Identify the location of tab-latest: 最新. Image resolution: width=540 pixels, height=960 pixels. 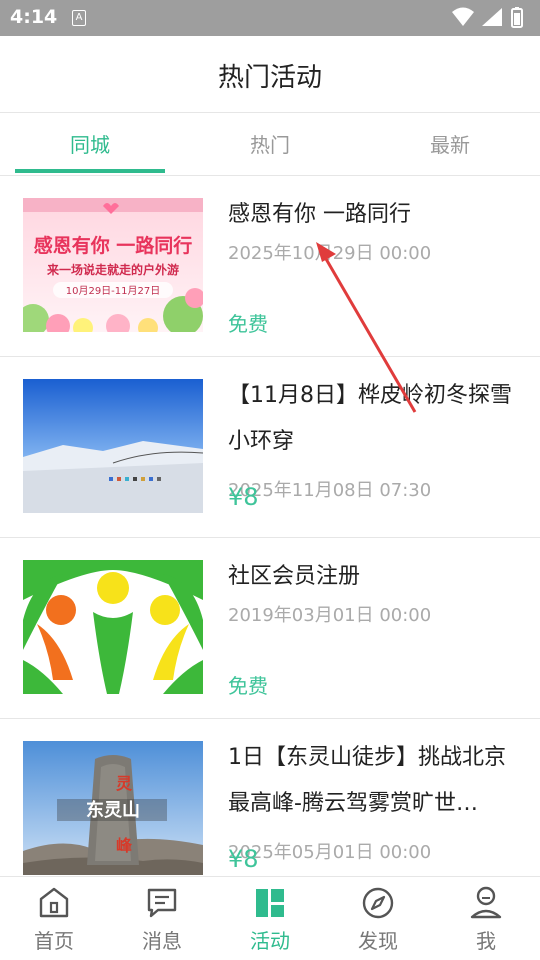
(450, 144).